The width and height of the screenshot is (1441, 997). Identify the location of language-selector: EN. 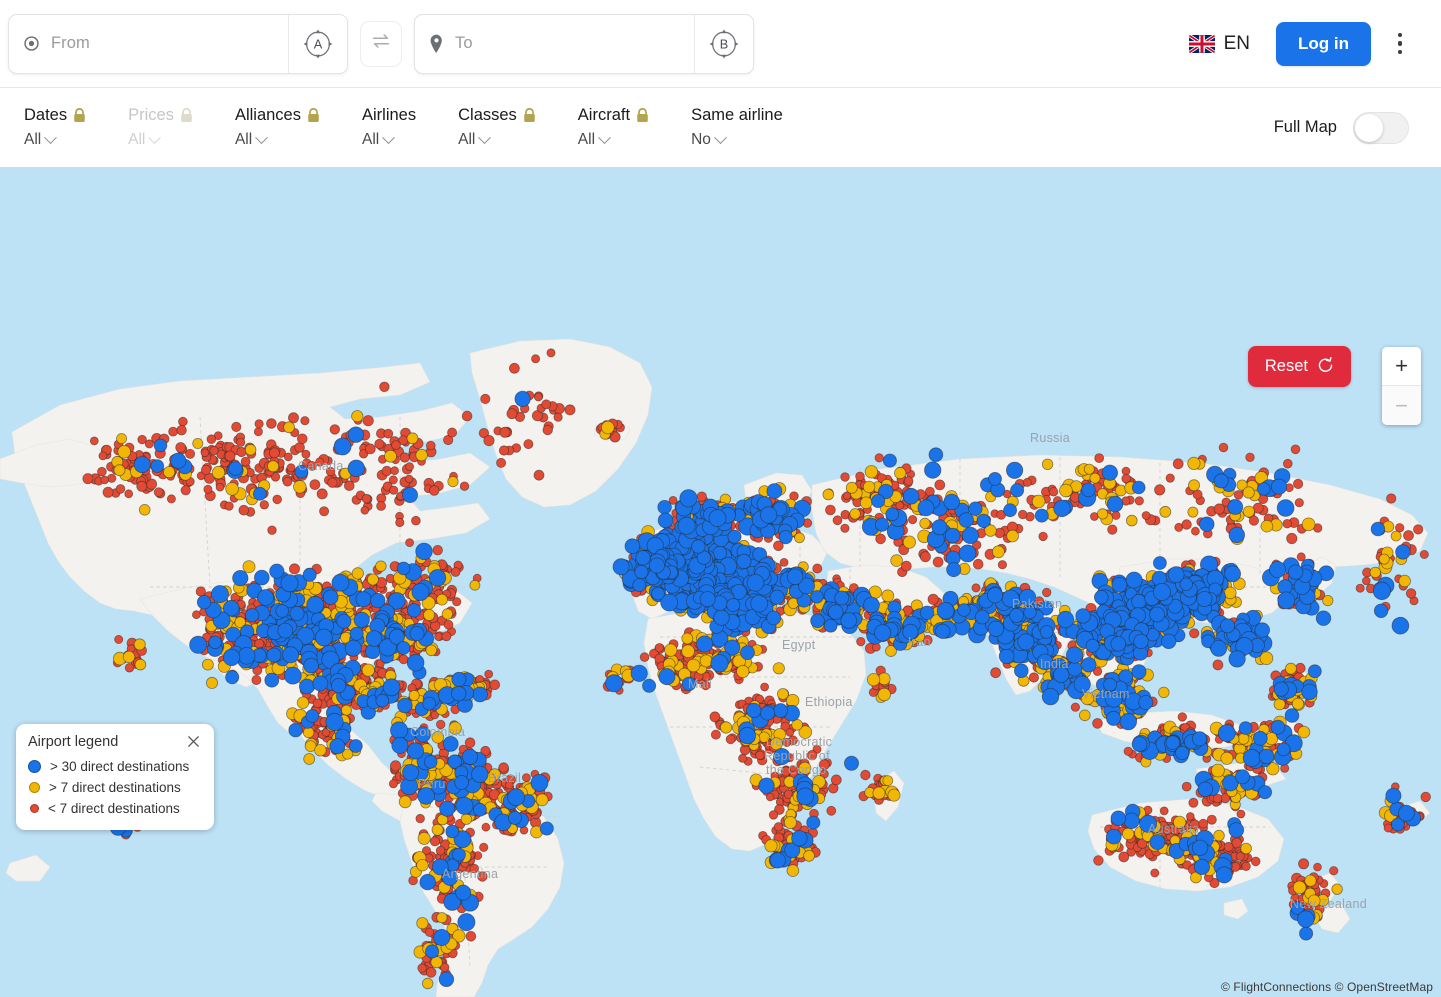
(1219, 43).